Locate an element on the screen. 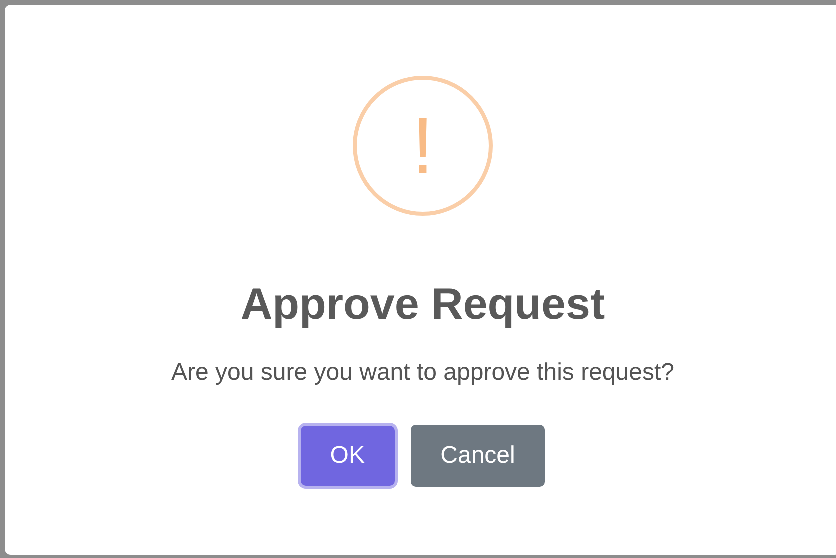 The height and width of the screenshot is (558, 836). dialog-message: Are you sure you want to approve this request? is located at coordinates (423, 373).